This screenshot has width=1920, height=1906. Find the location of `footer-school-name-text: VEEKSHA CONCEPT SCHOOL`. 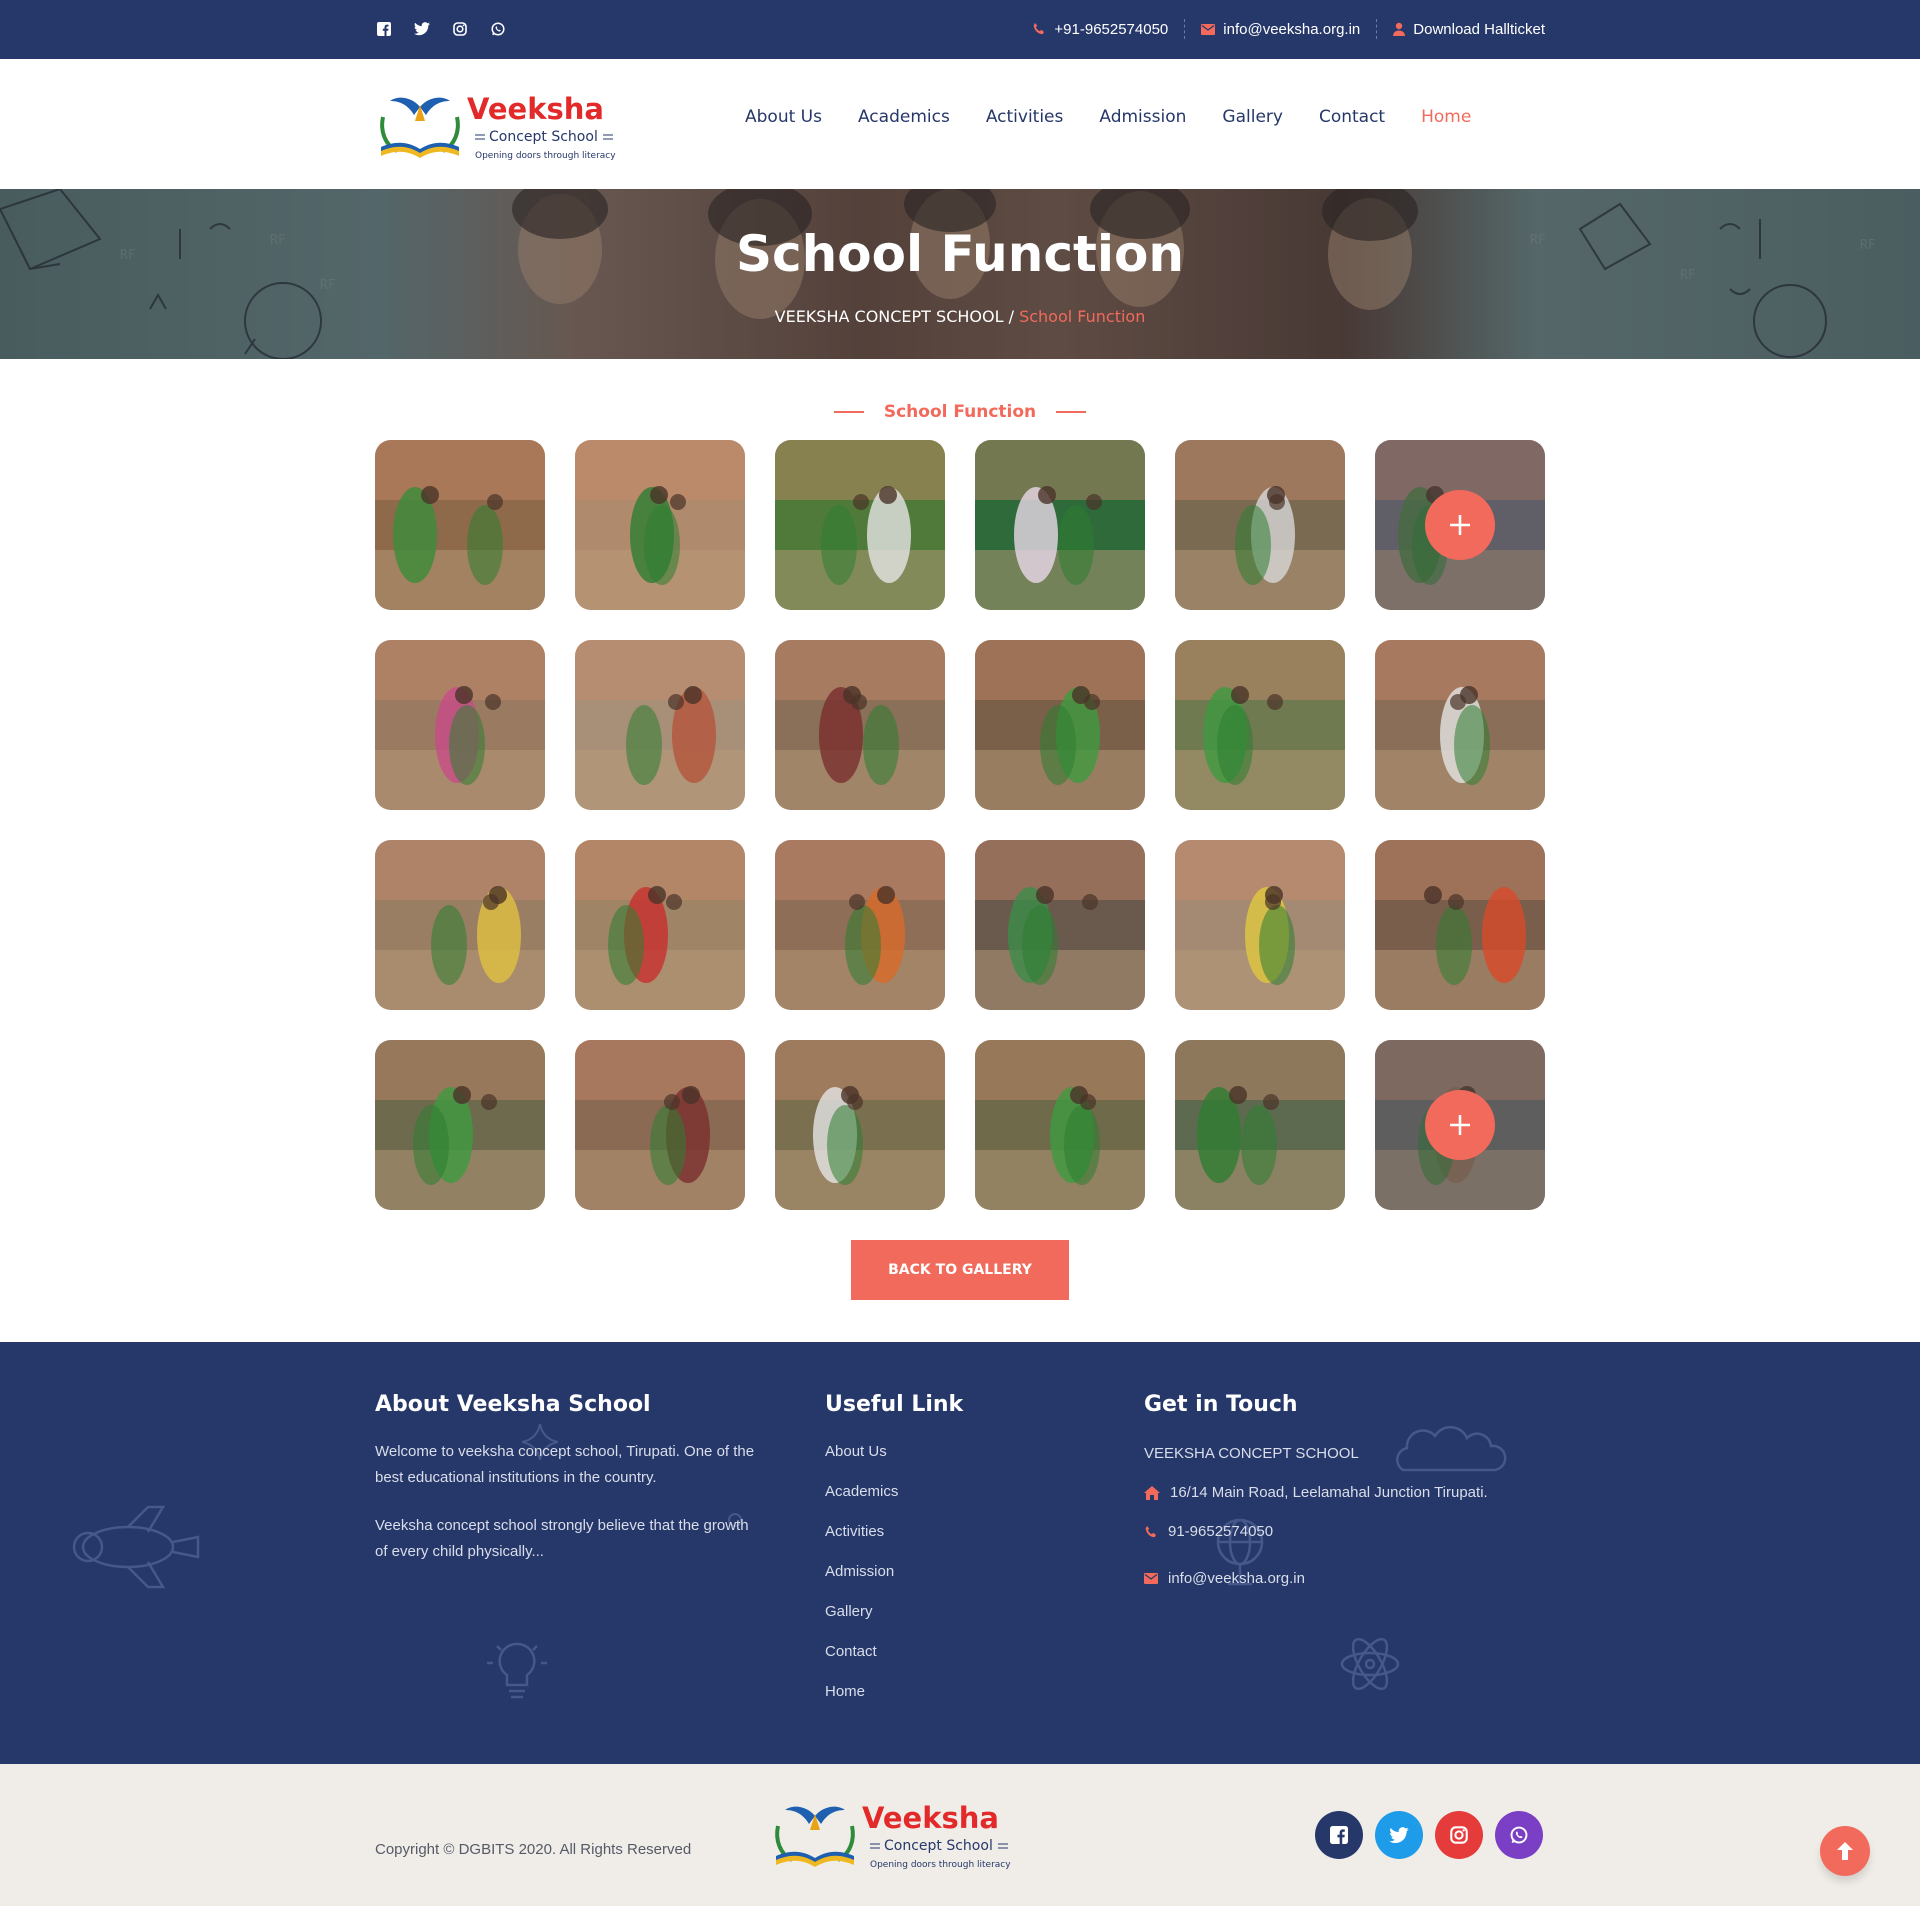

footer-school-name-text: VEEKSHA CONCEPT SCHOOL is located at coordinates (1251, 1453).